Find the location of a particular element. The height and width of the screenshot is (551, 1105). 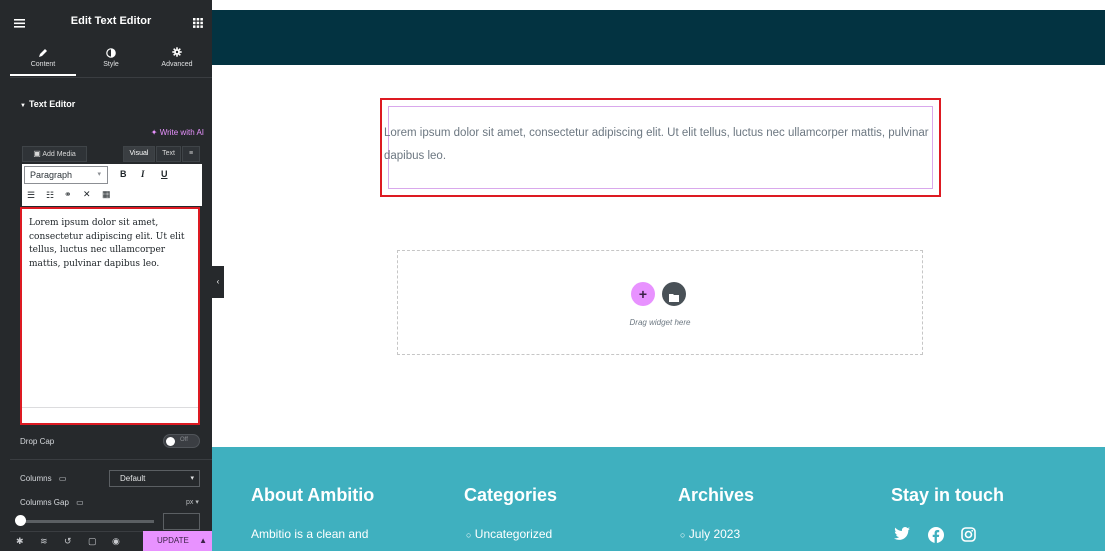

tab-advanced-label: Advanced is located at coordinates (177, 64).